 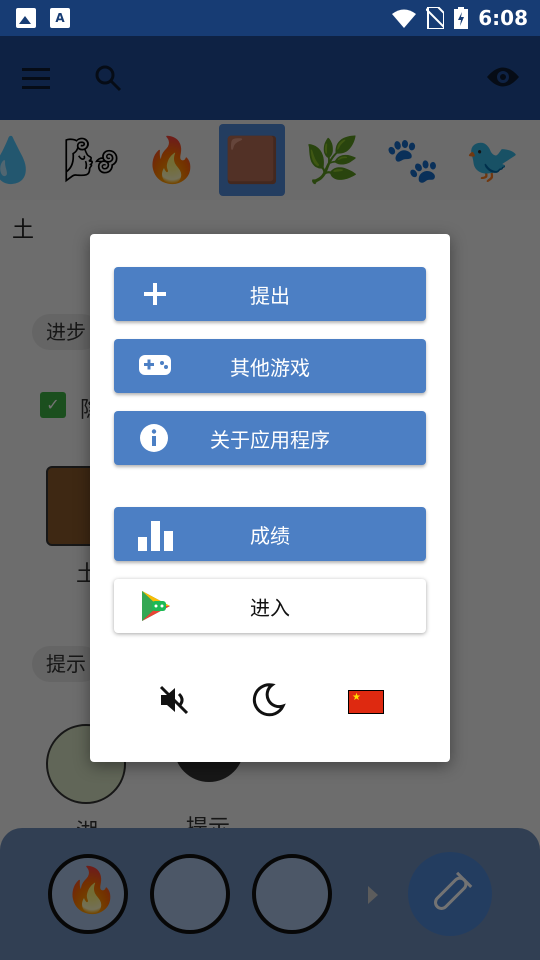 I want to click on play-games-icon, so click(x=156, y=606).